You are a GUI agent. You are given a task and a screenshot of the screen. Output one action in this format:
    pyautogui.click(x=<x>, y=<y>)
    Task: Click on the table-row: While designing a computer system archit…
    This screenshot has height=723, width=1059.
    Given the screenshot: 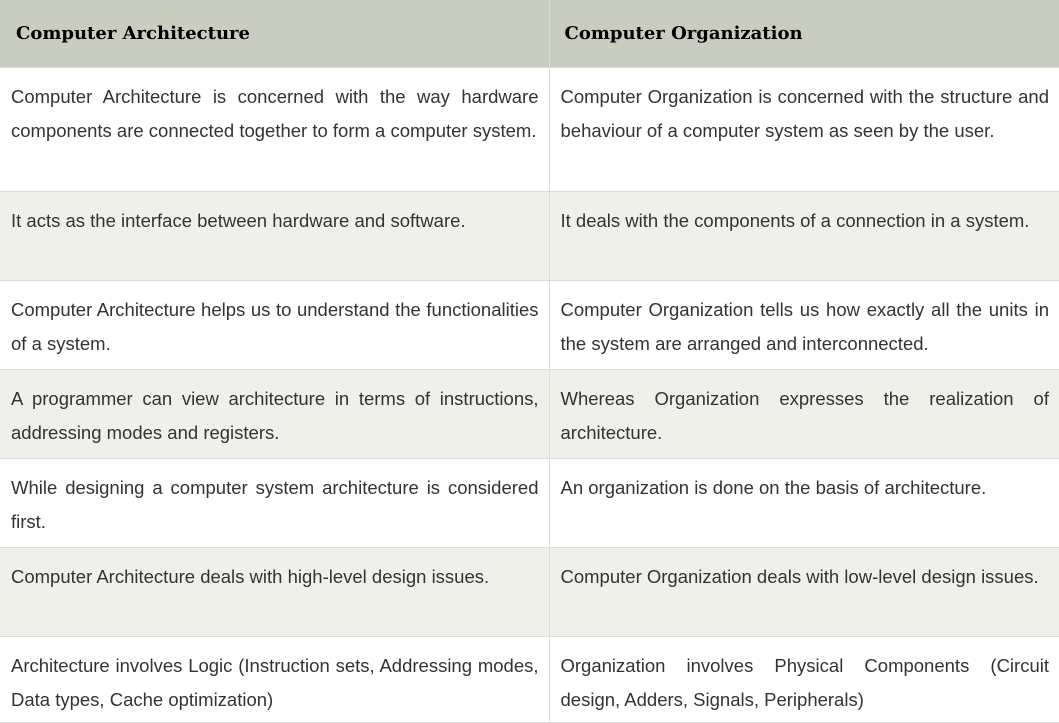 What is the action you would take?
    pyautogui.click(x=529, y=502)
    